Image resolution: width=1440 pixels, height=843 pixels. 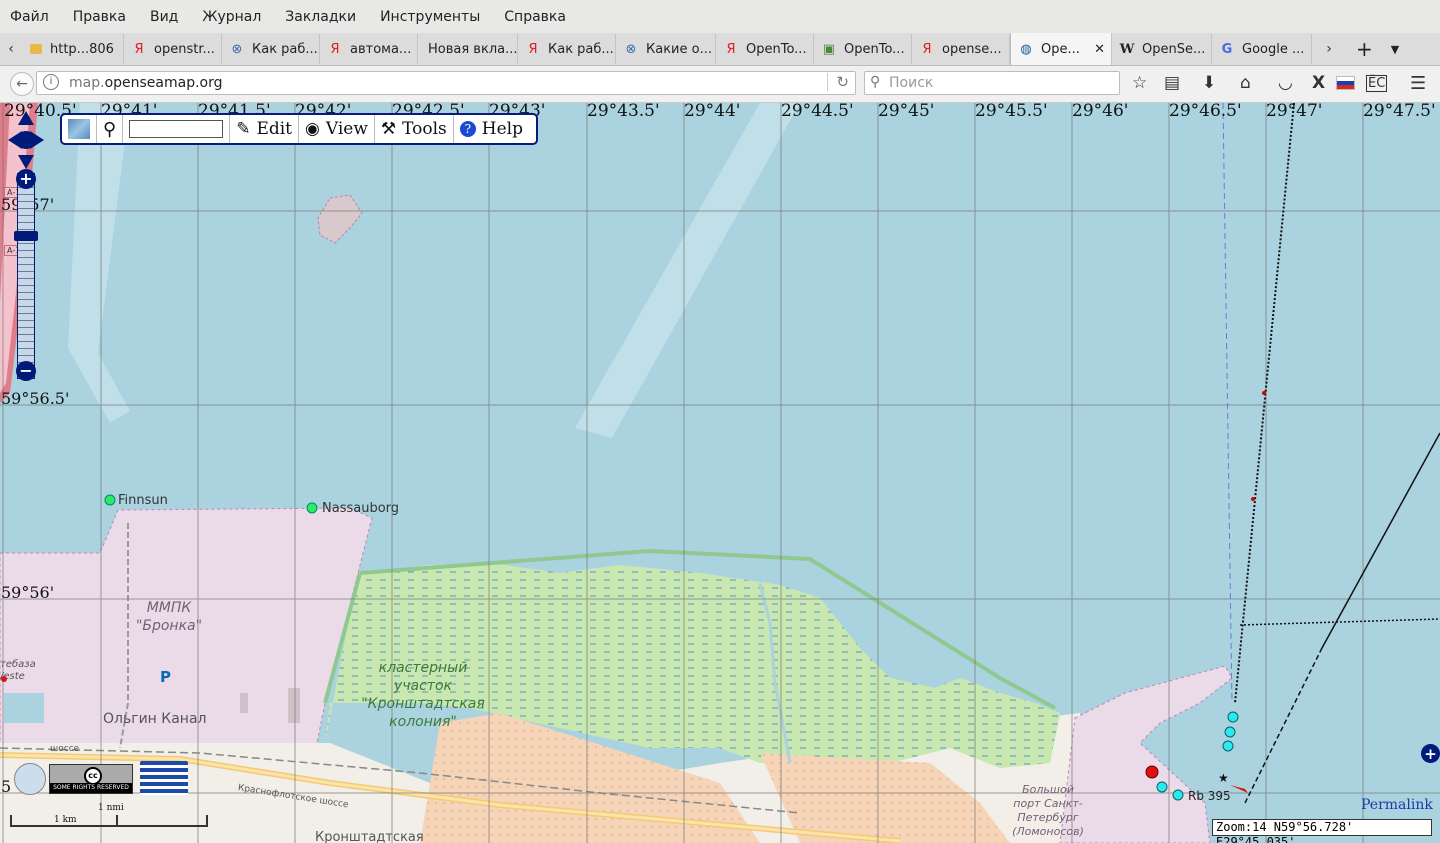 I want to click on folder-icon, so click(x=36, y=49).